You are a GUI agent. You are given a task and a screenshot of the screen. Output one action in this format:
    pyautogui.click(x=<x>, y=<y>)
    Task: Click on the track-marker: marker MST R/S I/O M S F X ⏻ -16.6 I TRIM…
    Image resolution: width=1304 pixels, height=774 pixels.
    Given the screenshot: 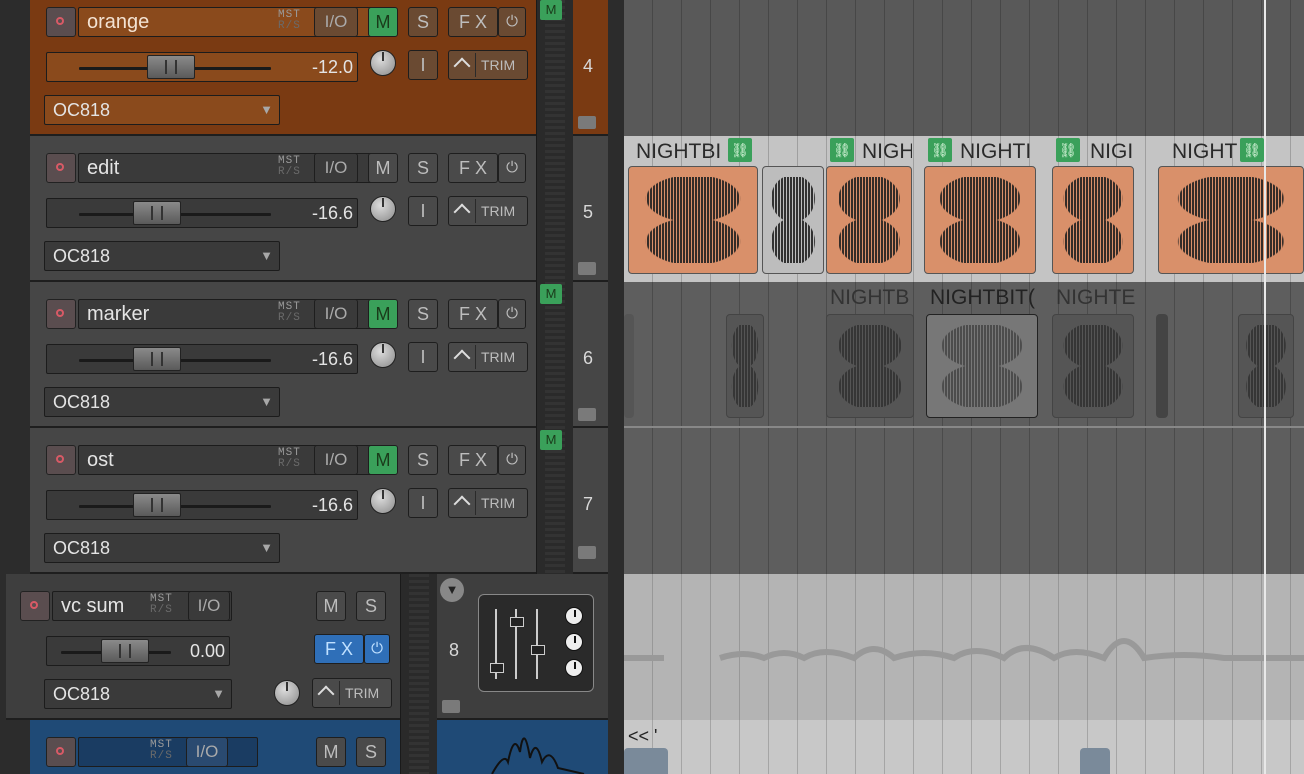 What is the action you would take?
    pyautogui.click(x=319, y=355)
    